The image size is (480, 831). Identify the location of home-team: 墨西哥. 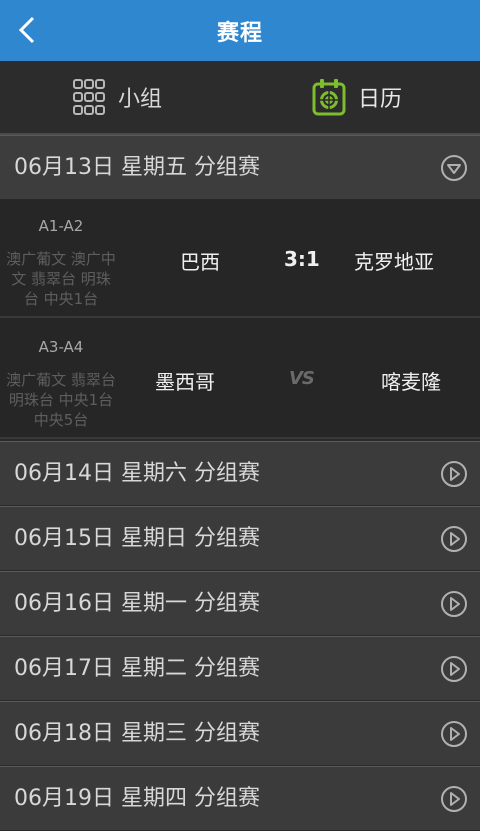
(185, 382).